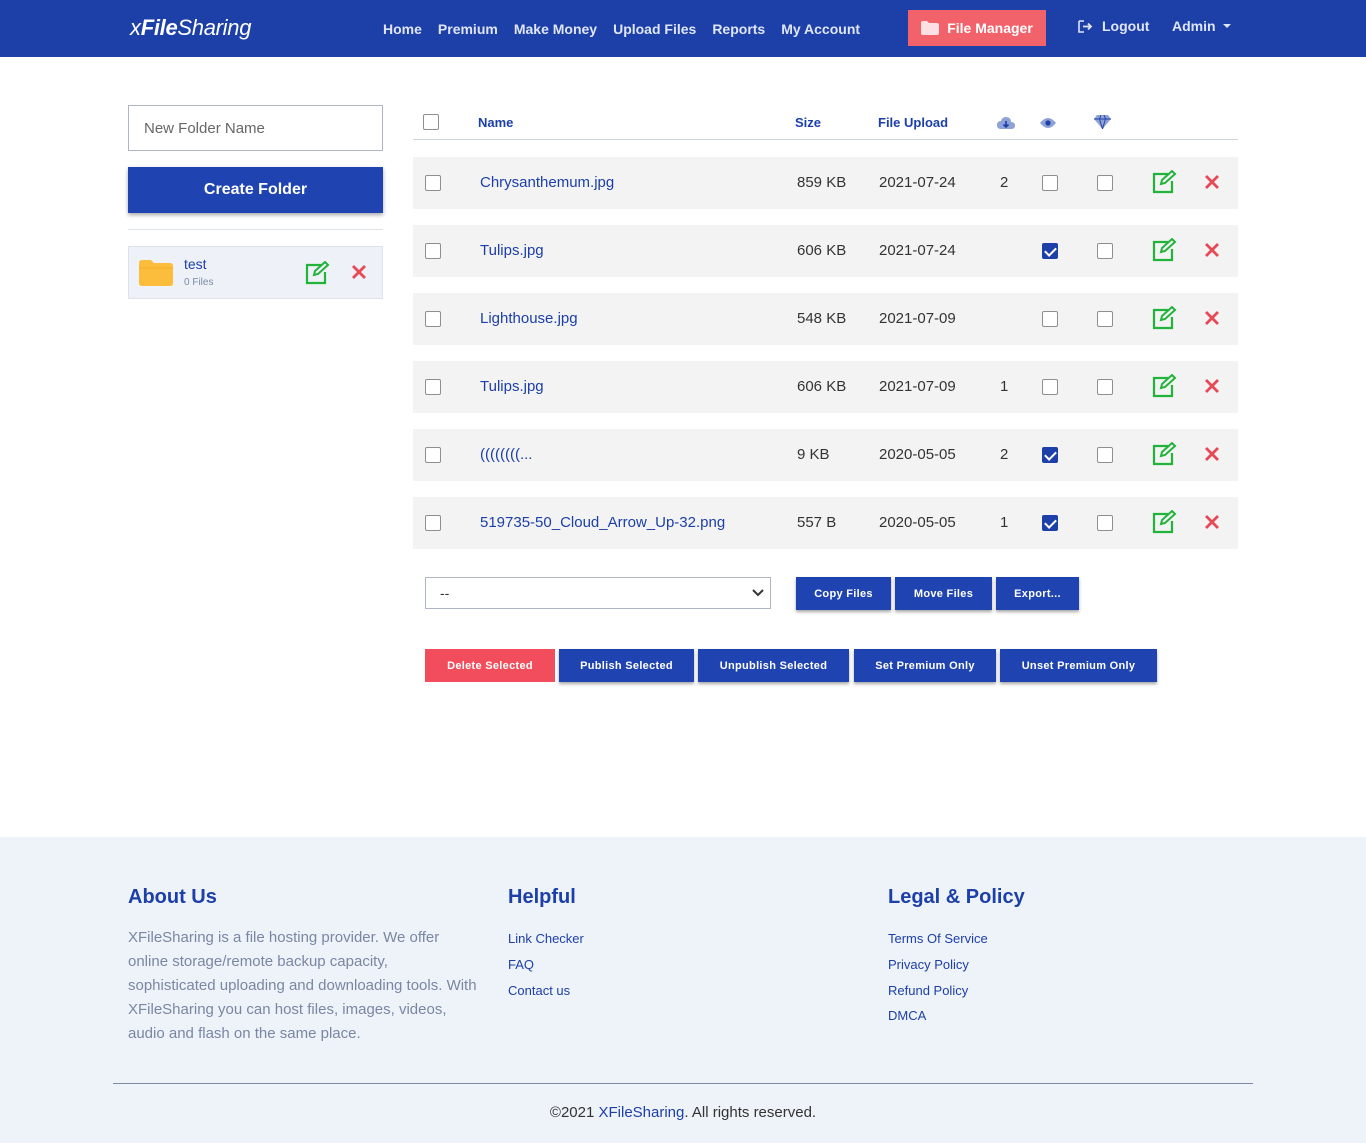  I want to click on footer-link-terms: Terms Of Service, so click(938, 938).